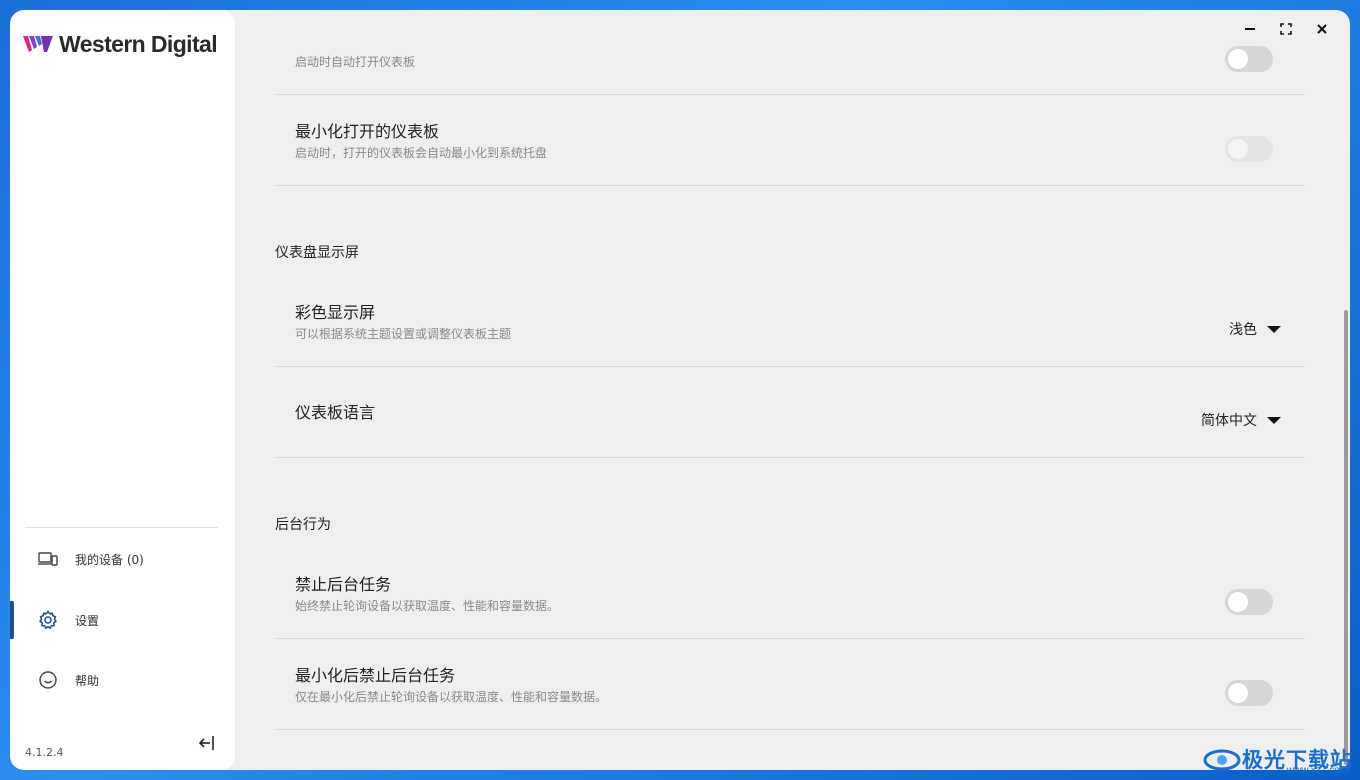 This screenshot has height=780, width=1360. Describe the element at coordinates (421, 153) in the screenshot. I see `row-subtitle: 启动时，打开的仪表板会自动最小化到系统托盘` at that location.